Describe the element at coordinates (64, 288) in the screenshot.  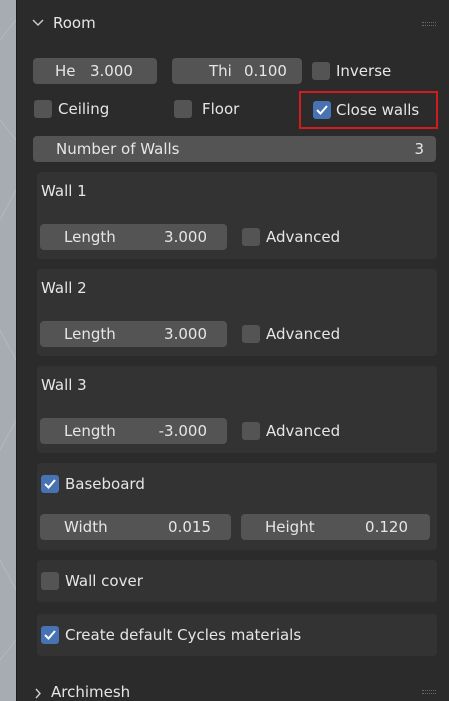
I see `wall-title: Wall 2` at that location.